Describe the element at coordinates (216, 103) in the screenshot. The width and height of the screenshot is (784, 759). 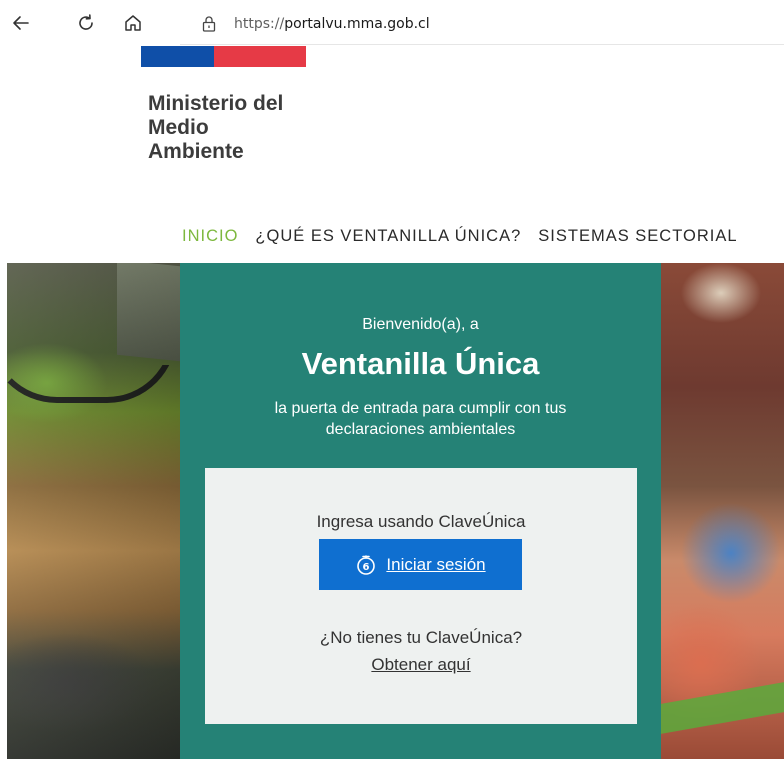
I see `ministry-name-line-1: Ministerio del` at that location.